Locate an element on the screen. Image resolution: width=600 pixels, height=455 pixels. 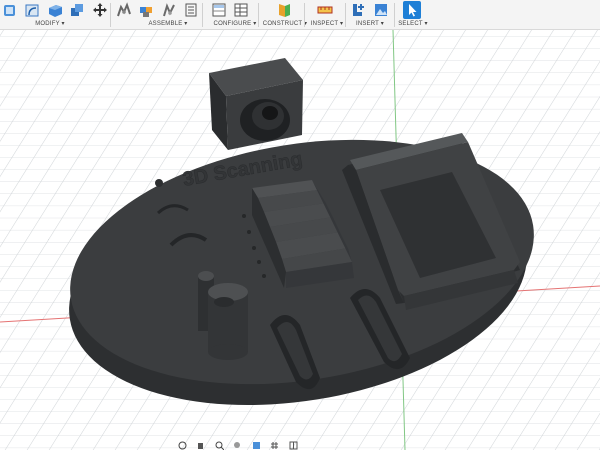
orbit-icon is located at coordinates (182, 443).